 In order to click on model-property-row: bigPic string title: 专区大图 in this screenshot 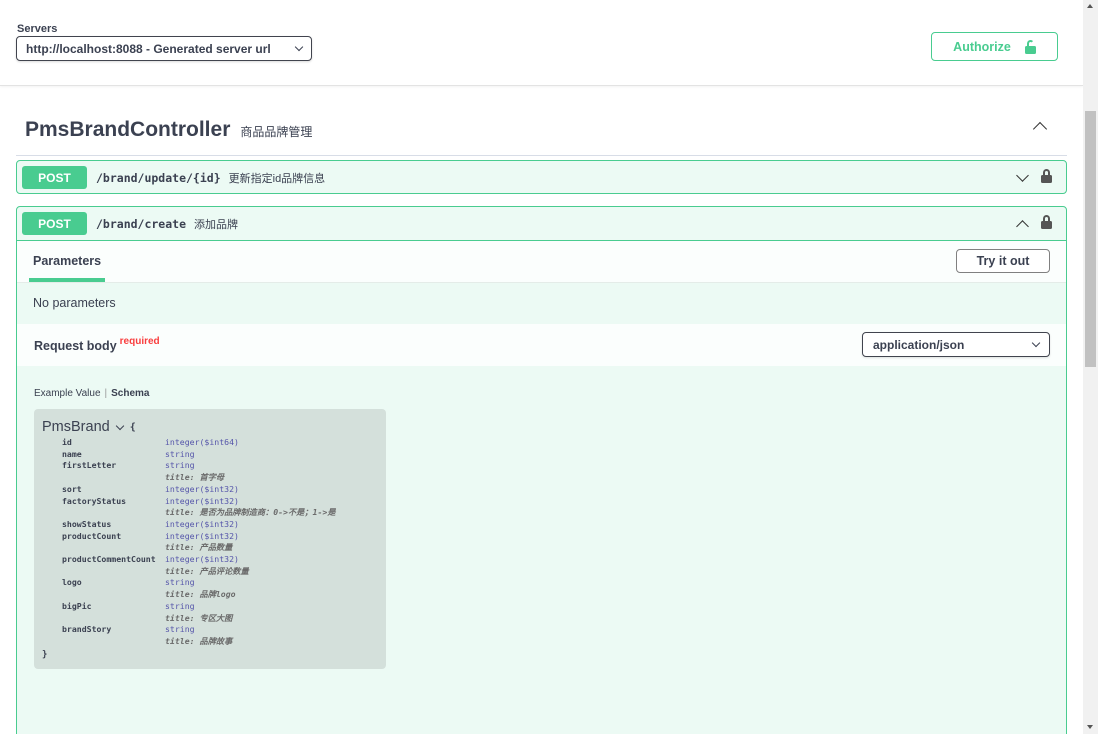, I will do `click(210, 612)`.